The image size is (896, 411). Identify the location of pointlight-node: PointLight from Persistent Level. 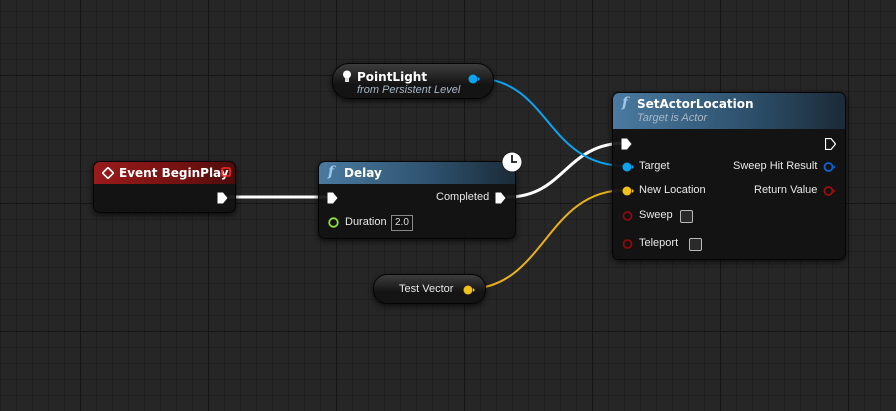
(413, 81).